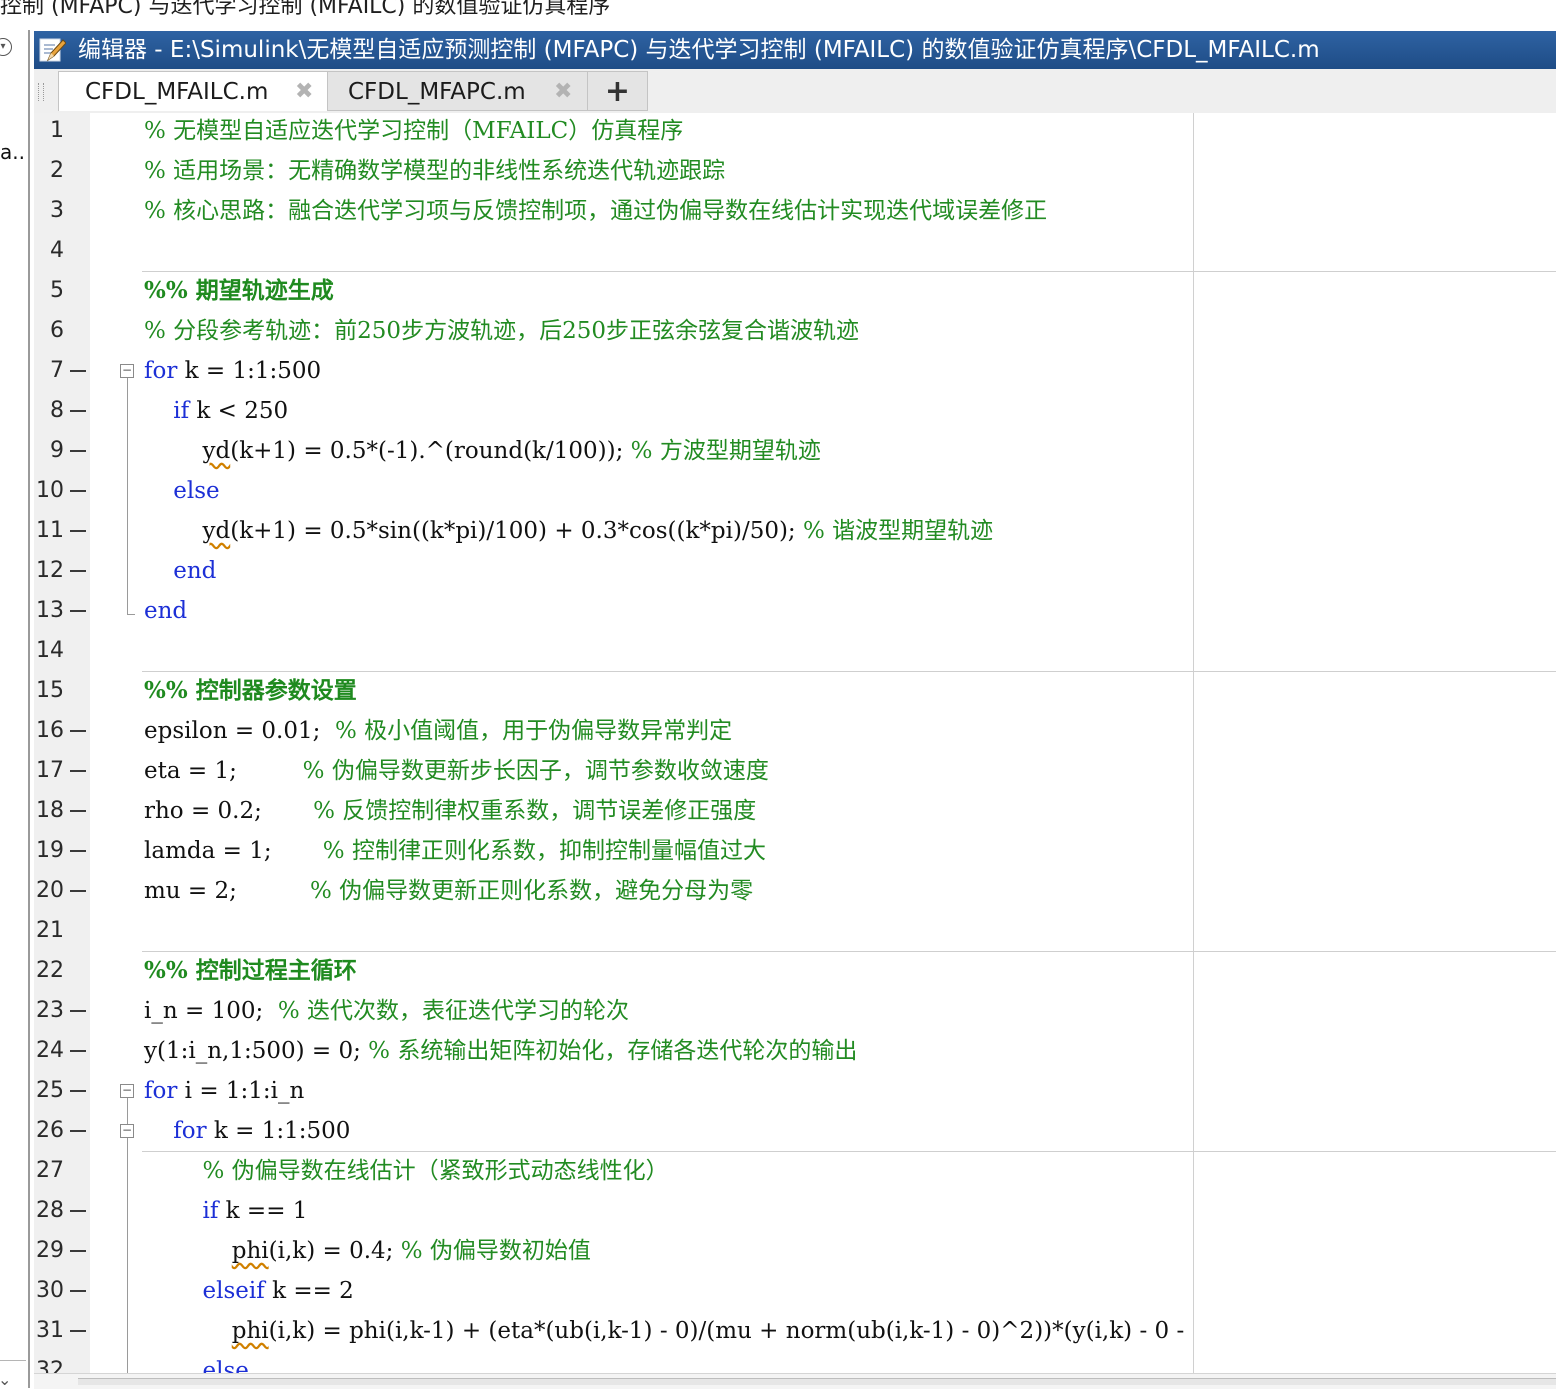  I want to click on chevron-down-icon: ⌄, so click(5, 1379).